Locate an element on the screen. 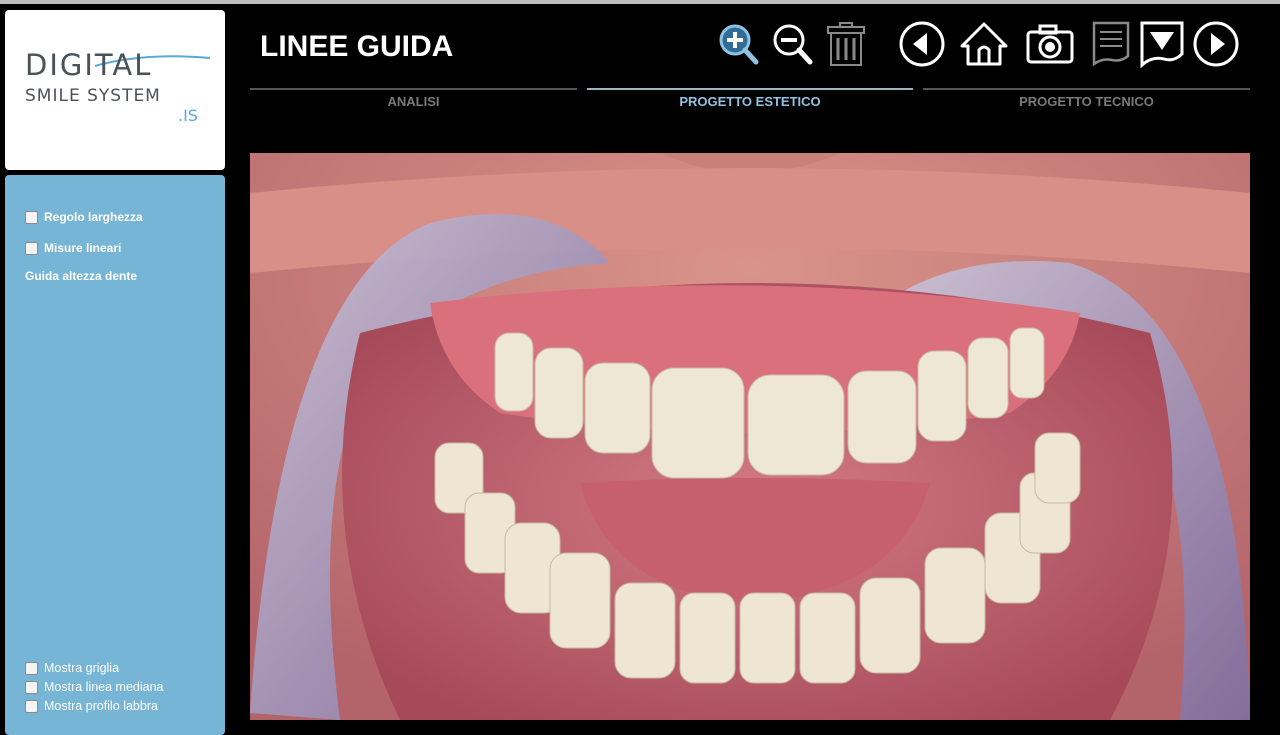  notes-button is located at coordinates (1112, 44).